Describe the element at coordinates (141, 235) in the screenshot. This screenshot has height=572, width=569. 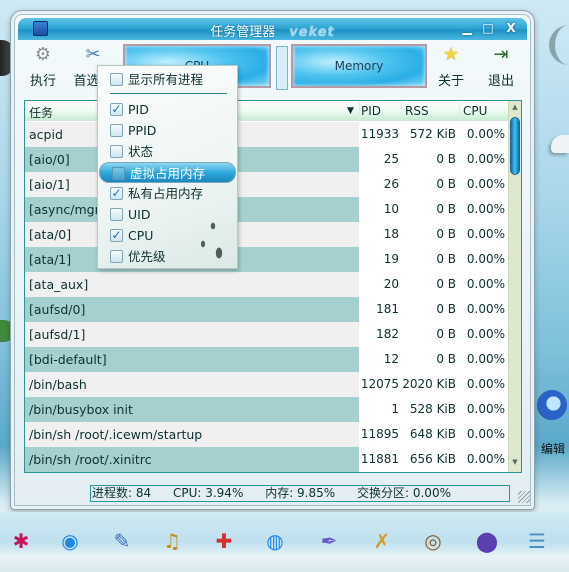
I see `menu-item-label: CPU` at that location.